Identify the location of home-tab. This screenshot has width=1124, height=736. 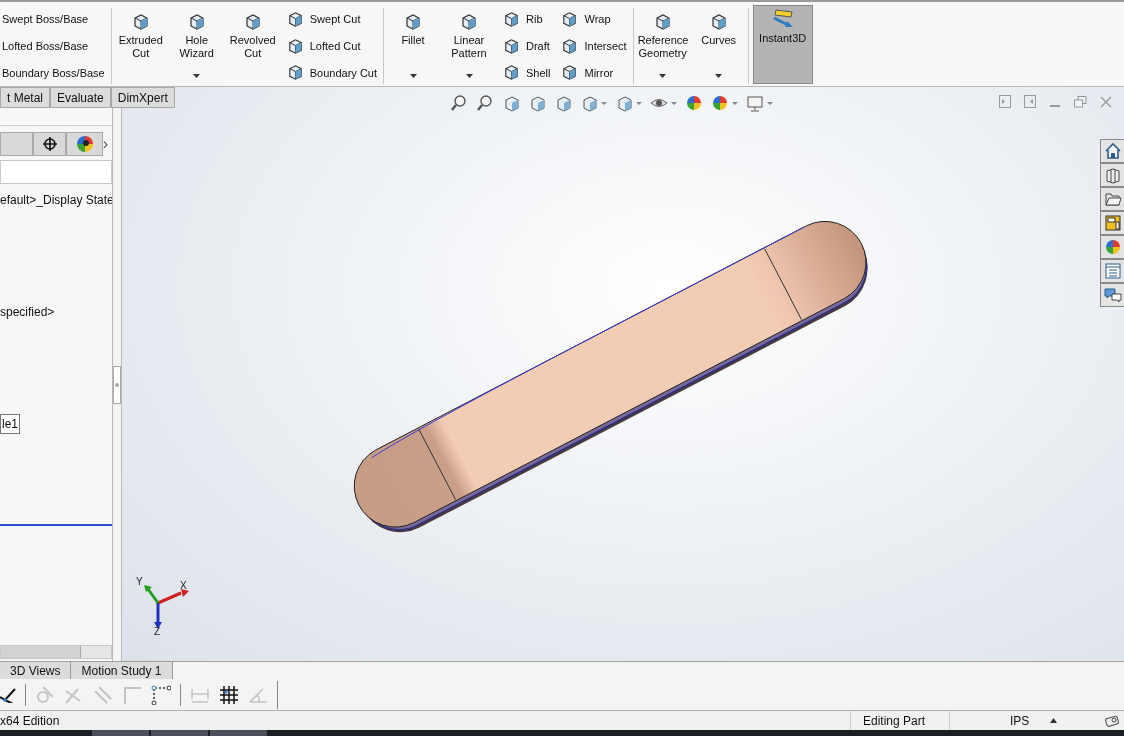
(1112, 151).